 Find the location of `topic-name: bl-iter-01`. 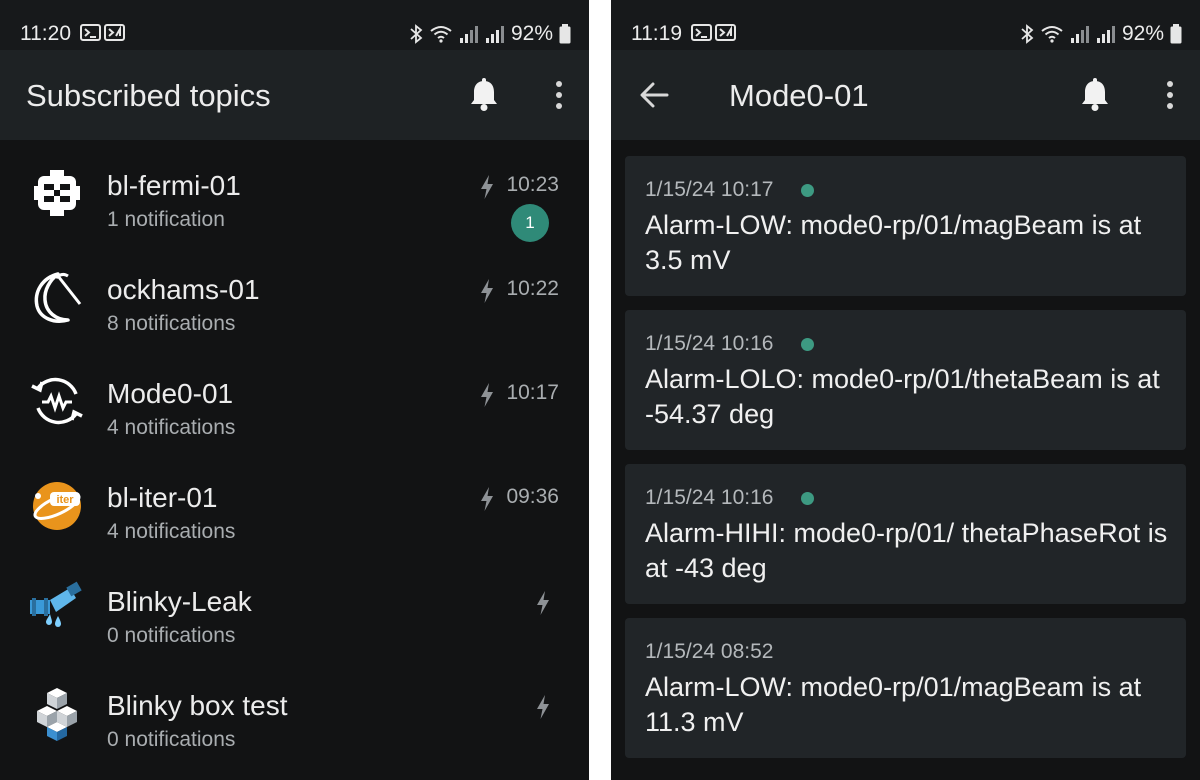

topic-name: bl-iter-01 is located at coordinates (162, 497).